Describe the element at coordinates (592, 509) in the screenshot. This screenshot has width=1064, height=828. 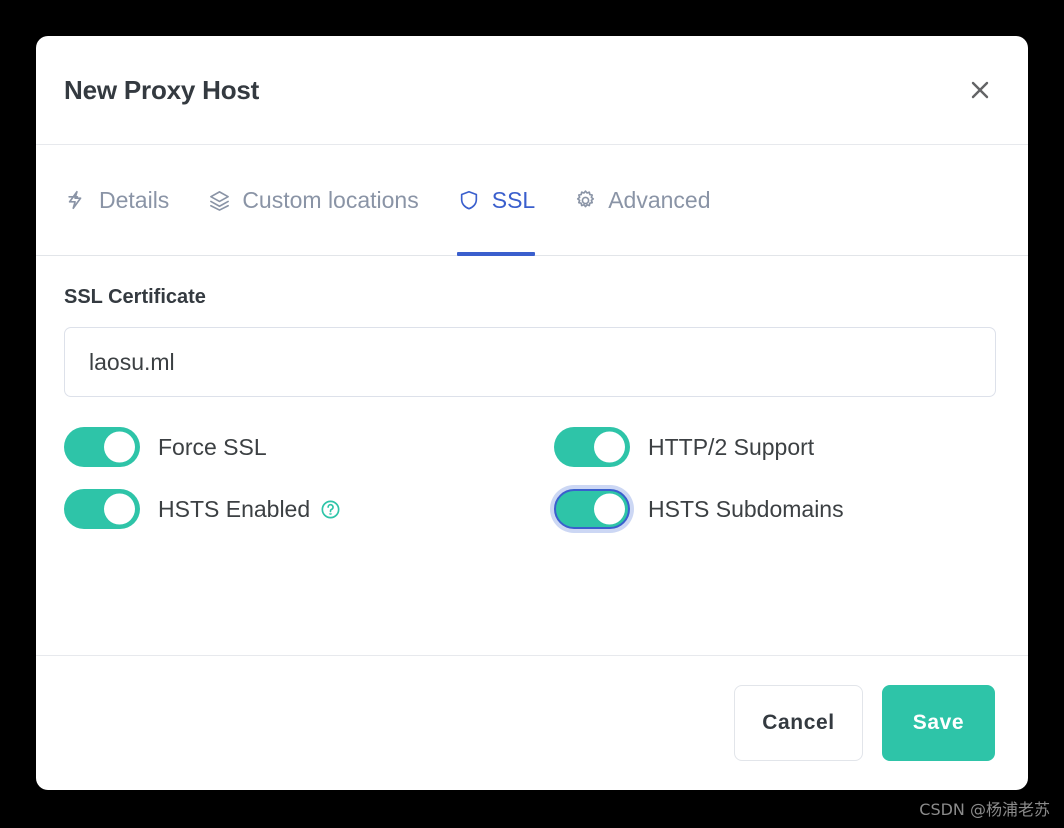
I see `hsts-subdomains-switch` at that location.